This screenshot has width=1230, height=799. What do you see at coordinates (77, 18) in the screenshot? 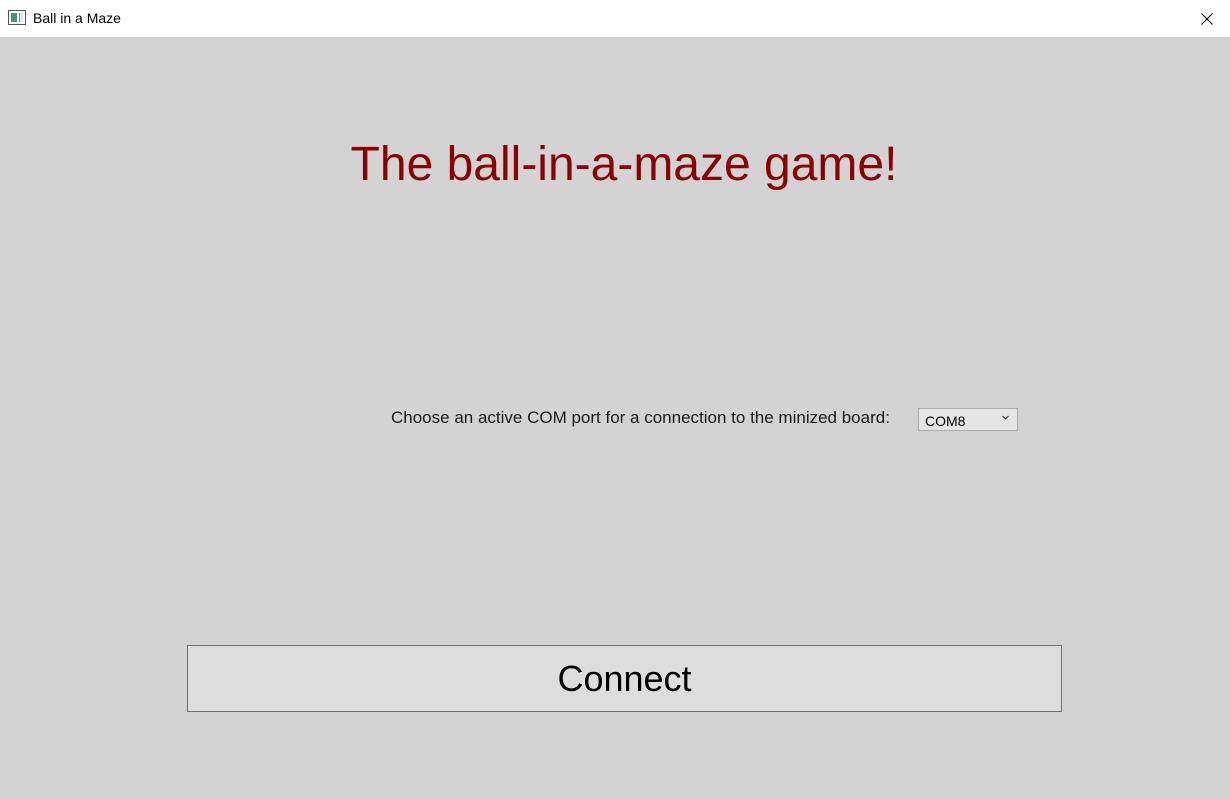
I see `window-title: Ball in a Maze` at bounding box center [77, 18].